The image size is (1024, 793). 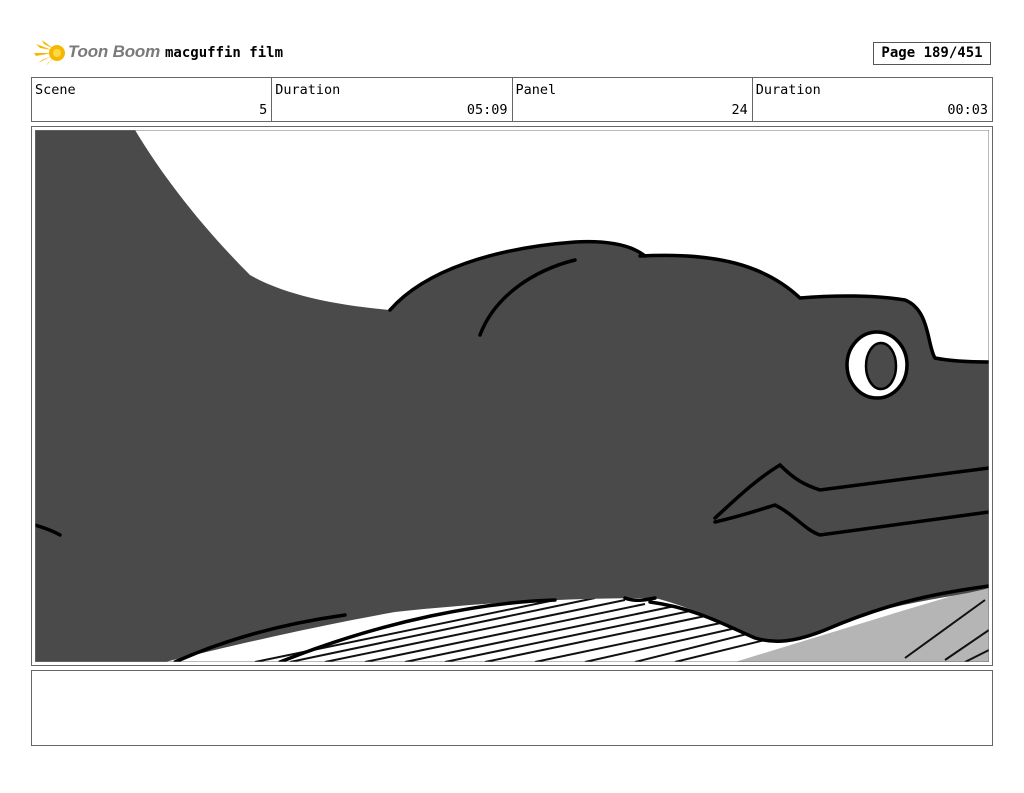 I want to click on project-title: macguffin film, so click(x=224, y=53).